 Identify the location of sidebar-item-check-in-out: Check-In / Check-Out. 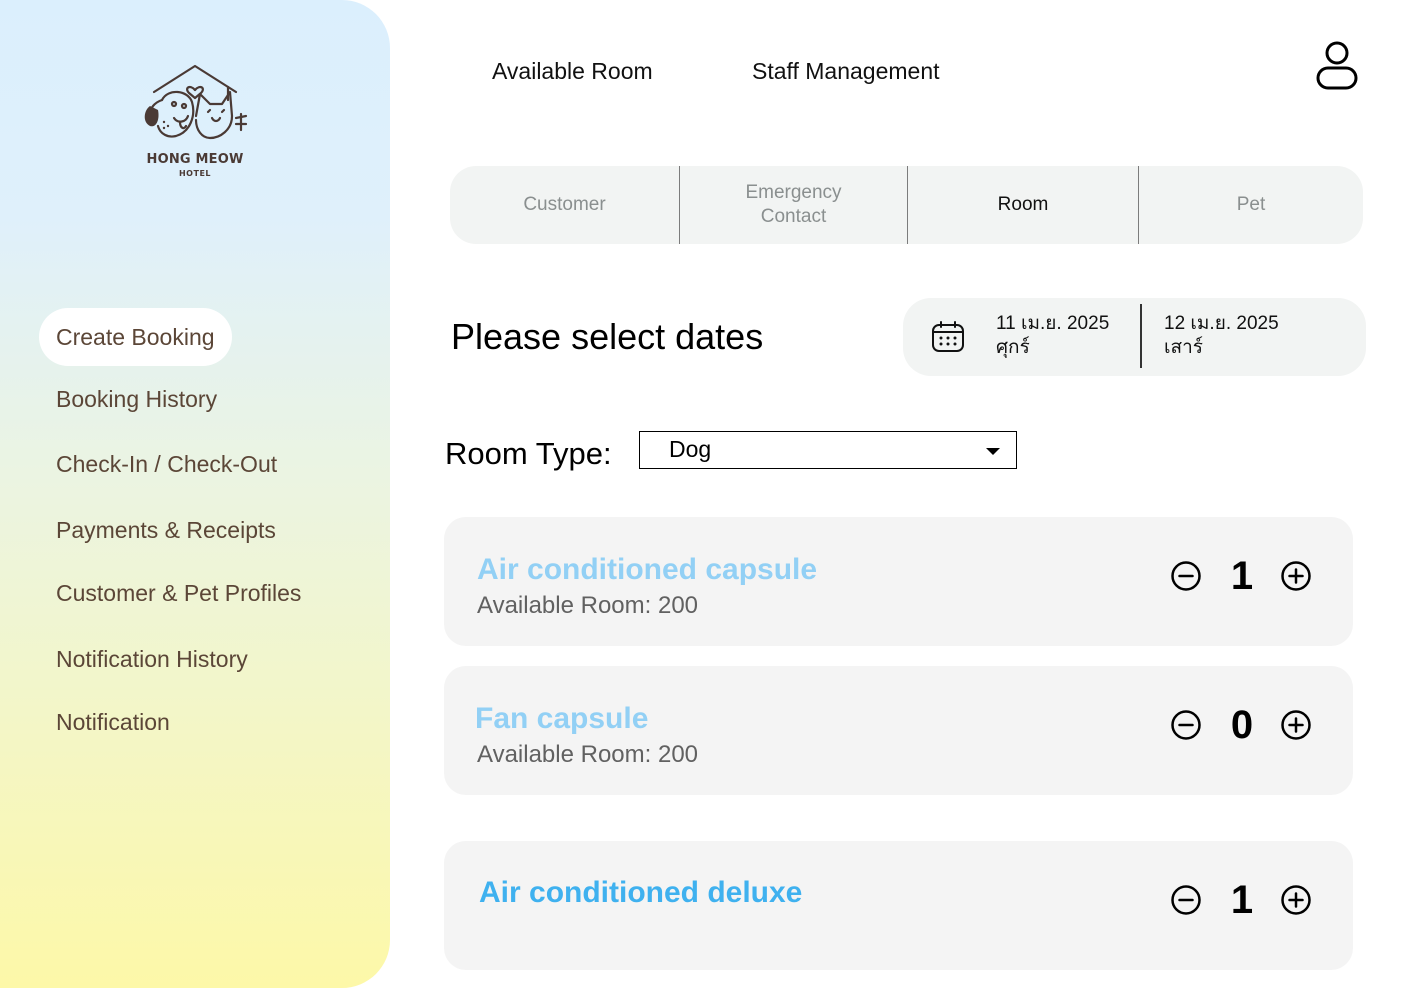
(166, 464).